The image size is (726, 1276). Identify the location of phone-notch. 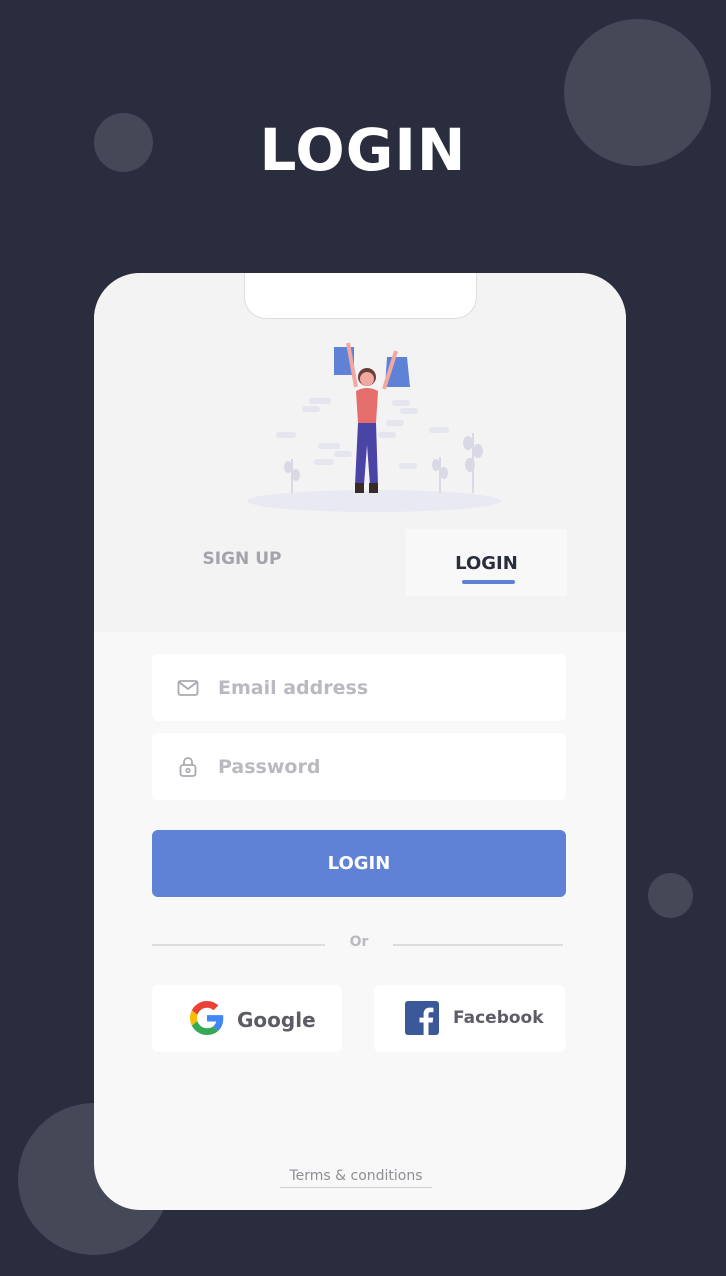
(360, 296).